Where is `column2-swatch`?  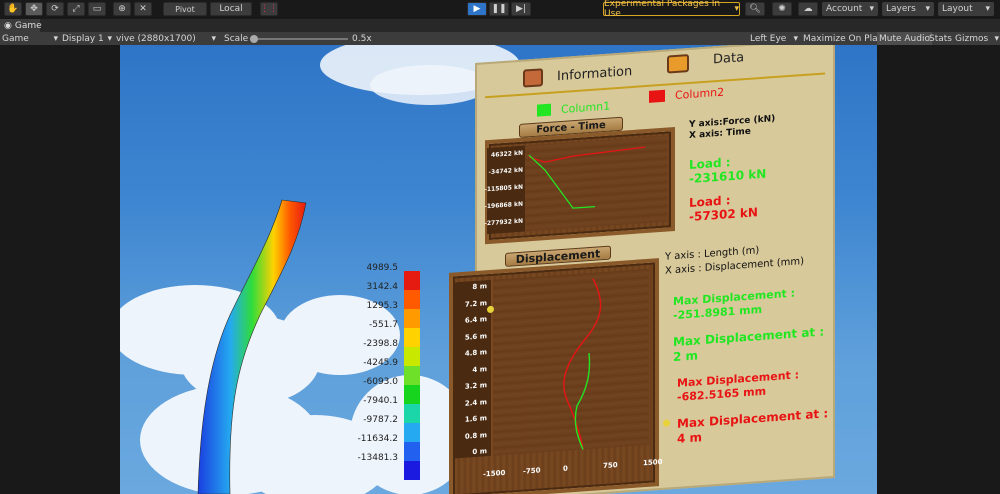
column2-swatch is located at coordinates (657, 96).